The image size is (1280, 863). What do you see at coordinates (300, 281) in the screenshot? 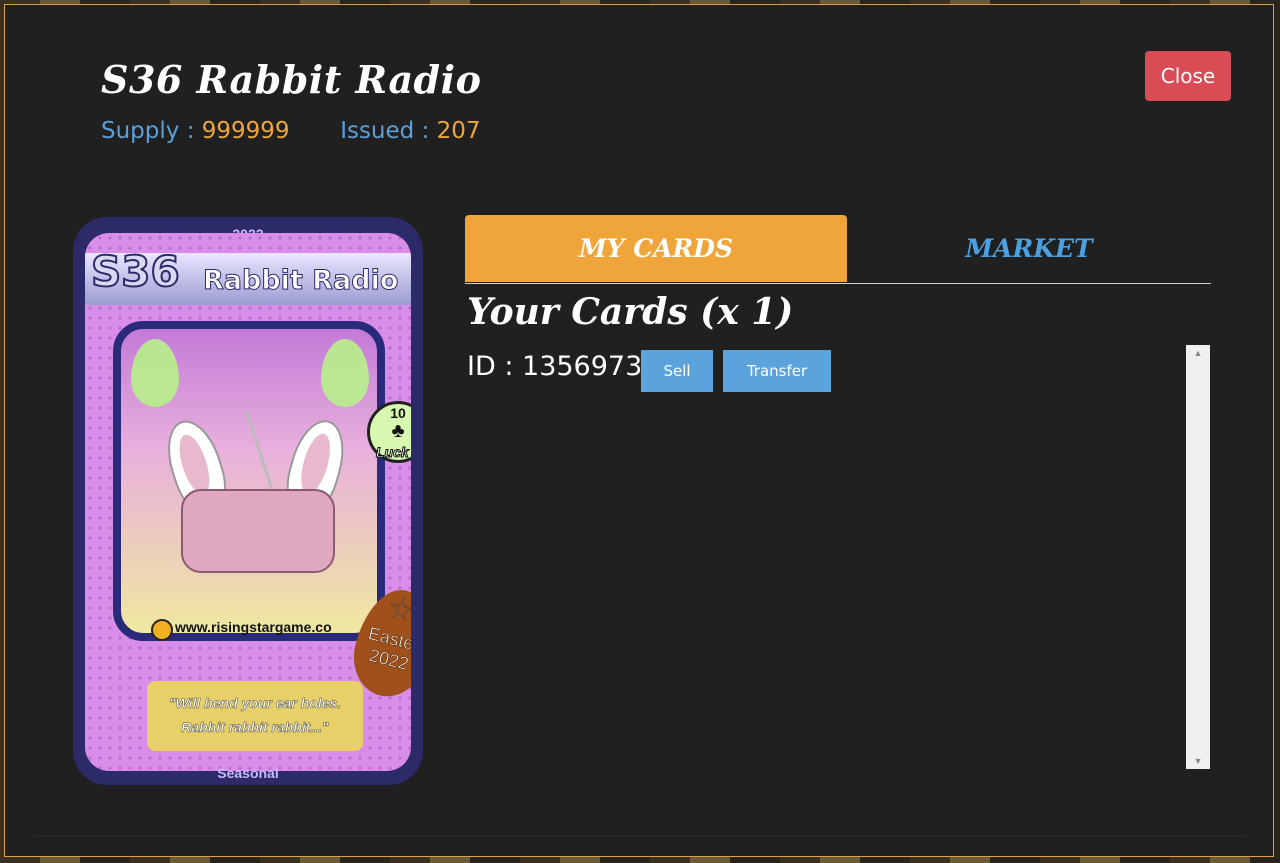
I see `card-name: Rabbit Radio` at bounding box center [300, 281].